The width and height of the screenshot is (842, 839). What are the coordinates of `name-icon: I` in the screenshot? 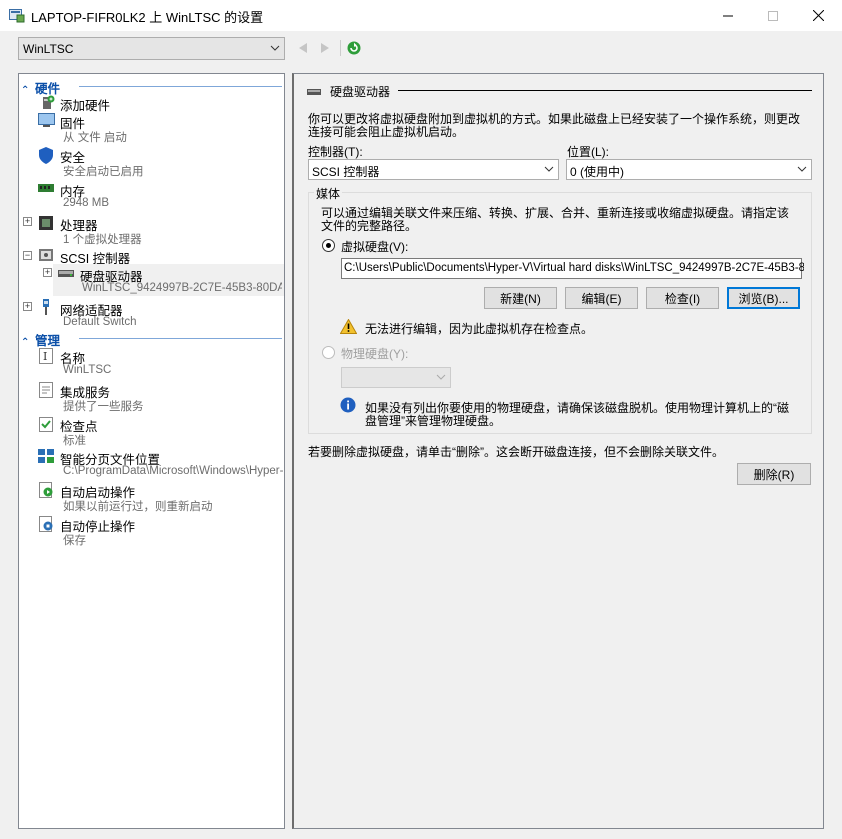 It's located at (47, 356).